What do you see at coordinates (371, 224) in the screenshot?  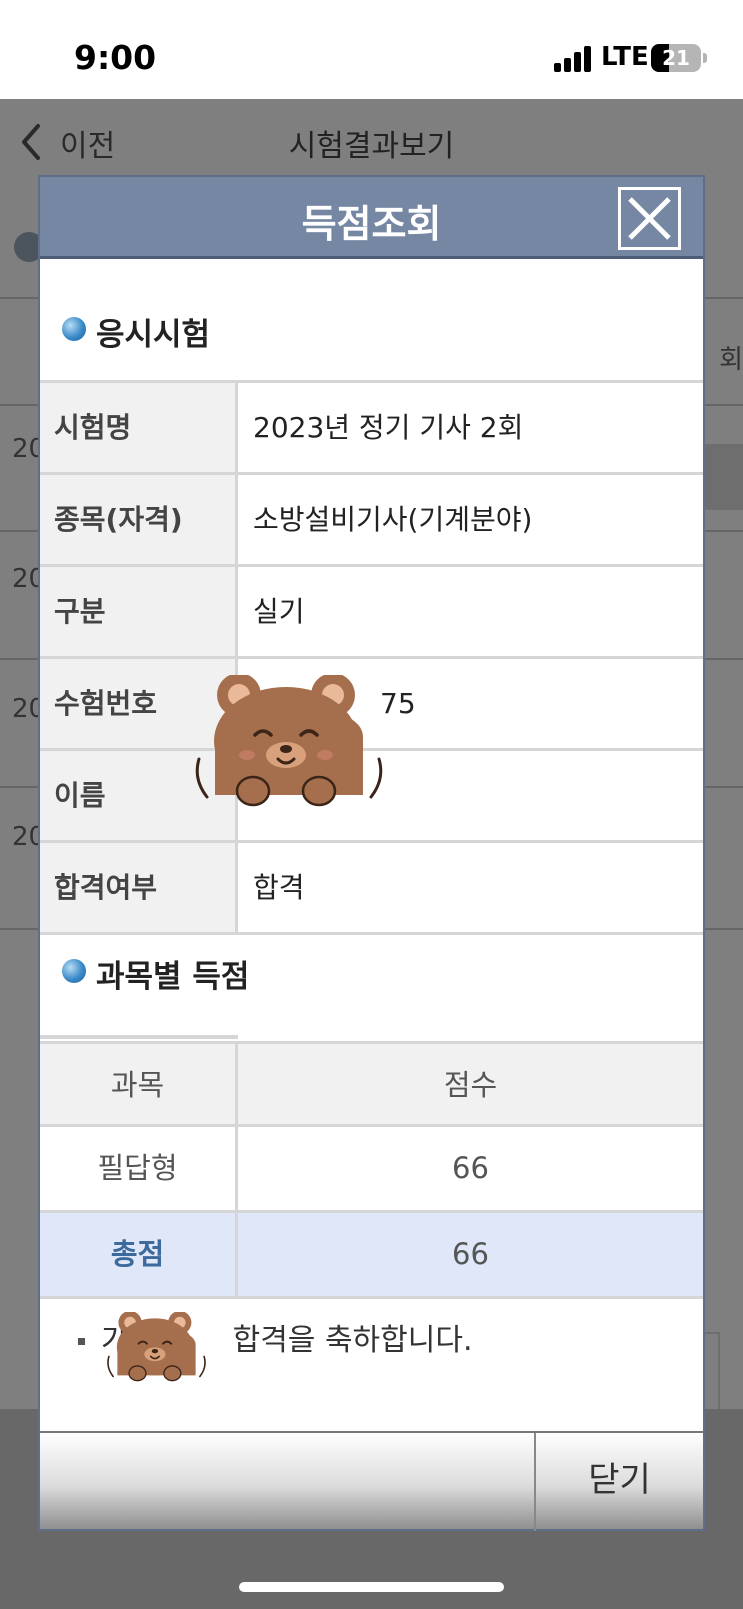 I see `dialog-title: 득점조회` at bounding box center [371, 224].